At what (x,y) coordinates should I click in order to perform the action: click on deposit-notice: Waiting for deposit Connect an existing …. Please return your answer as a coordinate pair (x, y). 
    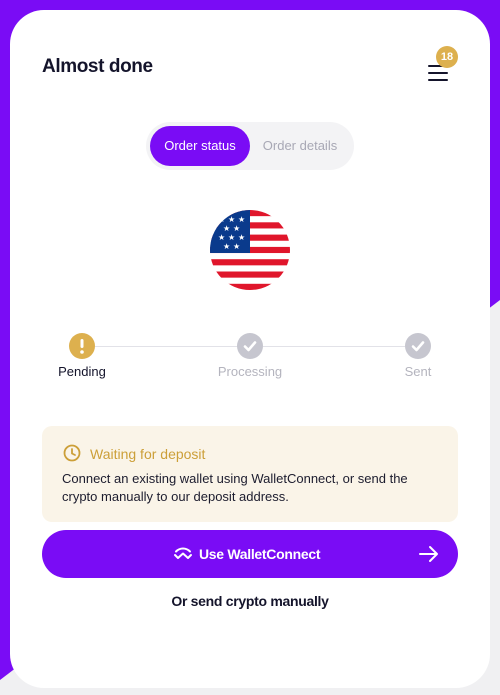
    Looking at the image, I should click on (250, 474).